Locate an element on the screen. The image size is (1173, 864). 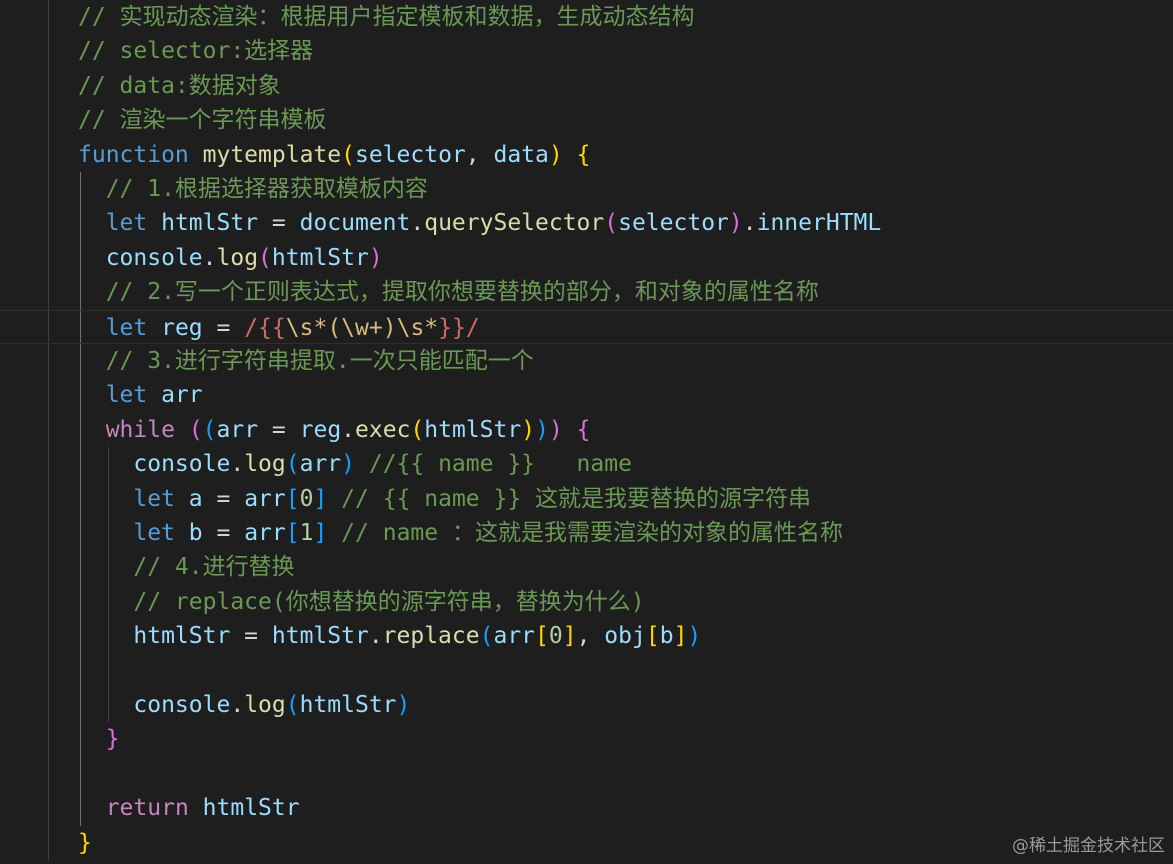
code-line-function-declaration: function mytemplate(selector, data) { is located at coordinates (586, 155).